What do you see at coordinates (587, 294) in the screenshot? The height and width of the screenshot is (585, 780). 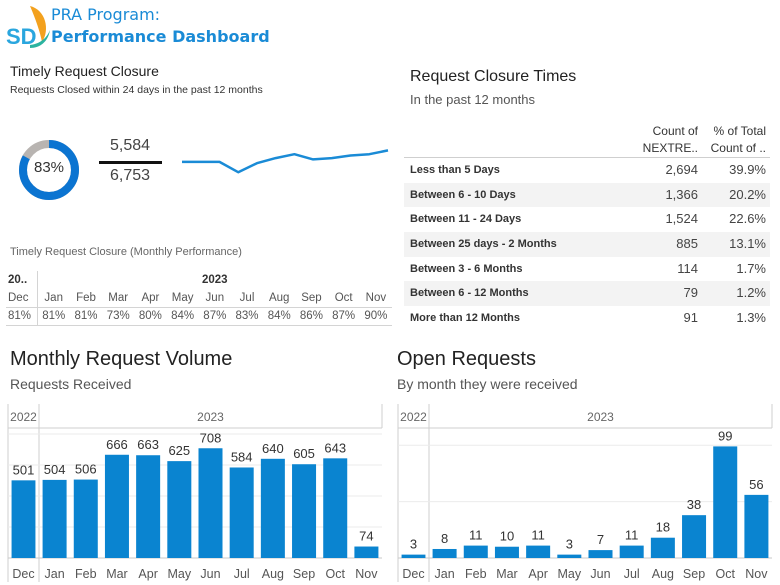 I see `closure-times-row: Between 6 - 12 Months 79 1.2%` at bounding box center [587, 294].